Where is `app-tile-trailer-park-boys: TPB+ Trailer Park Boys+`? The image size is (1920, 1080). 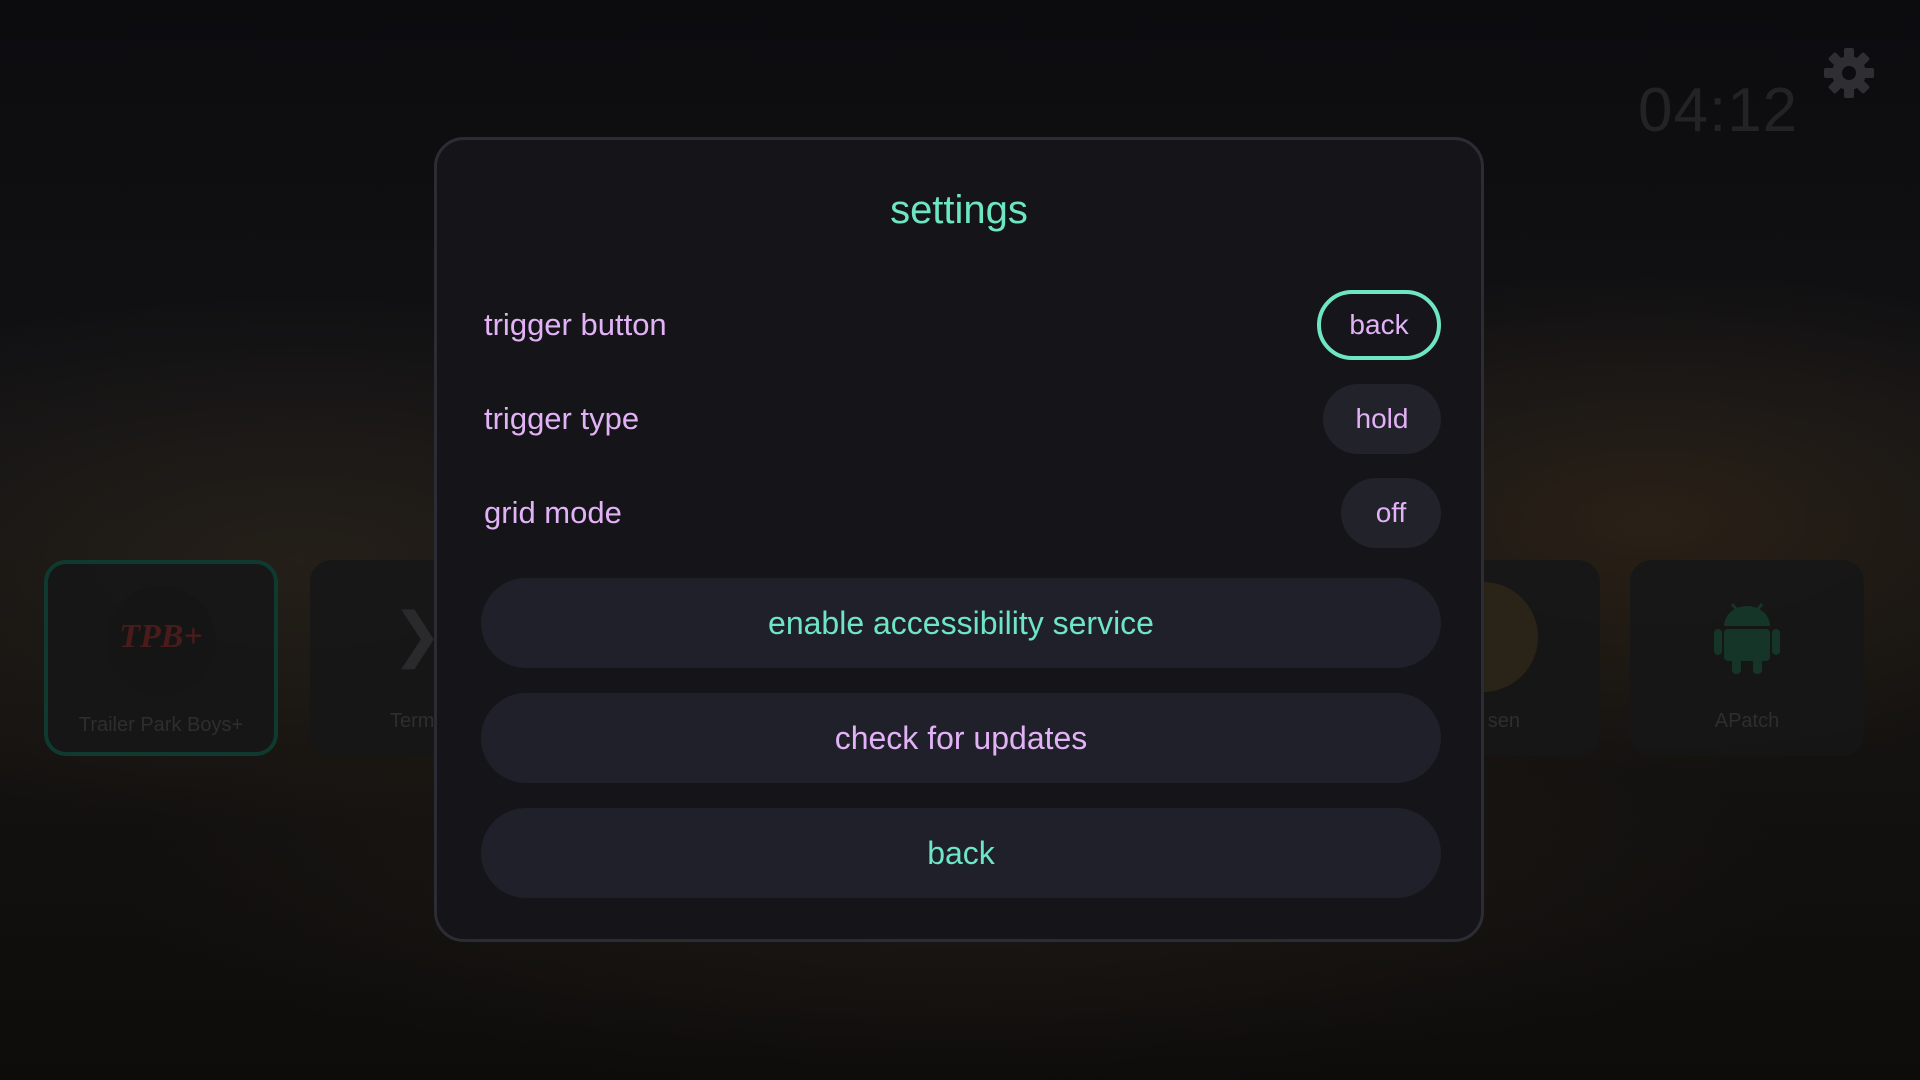 app-tile-trailer-park-boys: TPB+ Trailer Park Boys+ is located at coordinates (161, 658).